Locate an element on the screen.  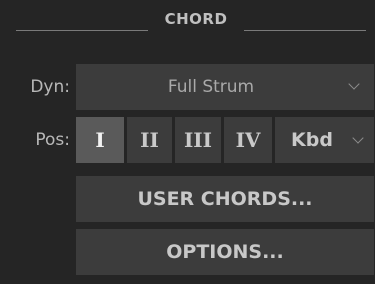
pos-button-group: I II III IV Kbd is located at coordinates (225, 140).